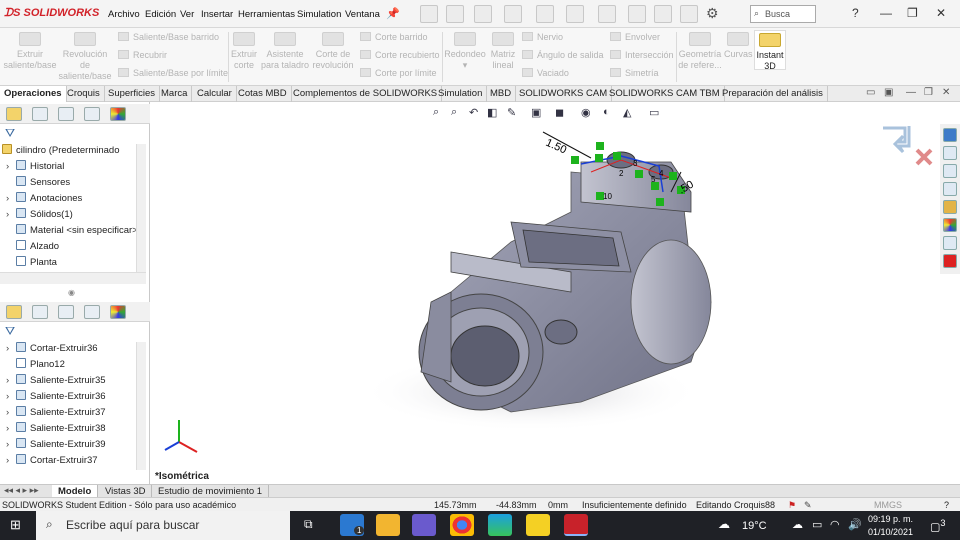  I want to click on draft-button: Ángulo de salida, so click(563, 55).